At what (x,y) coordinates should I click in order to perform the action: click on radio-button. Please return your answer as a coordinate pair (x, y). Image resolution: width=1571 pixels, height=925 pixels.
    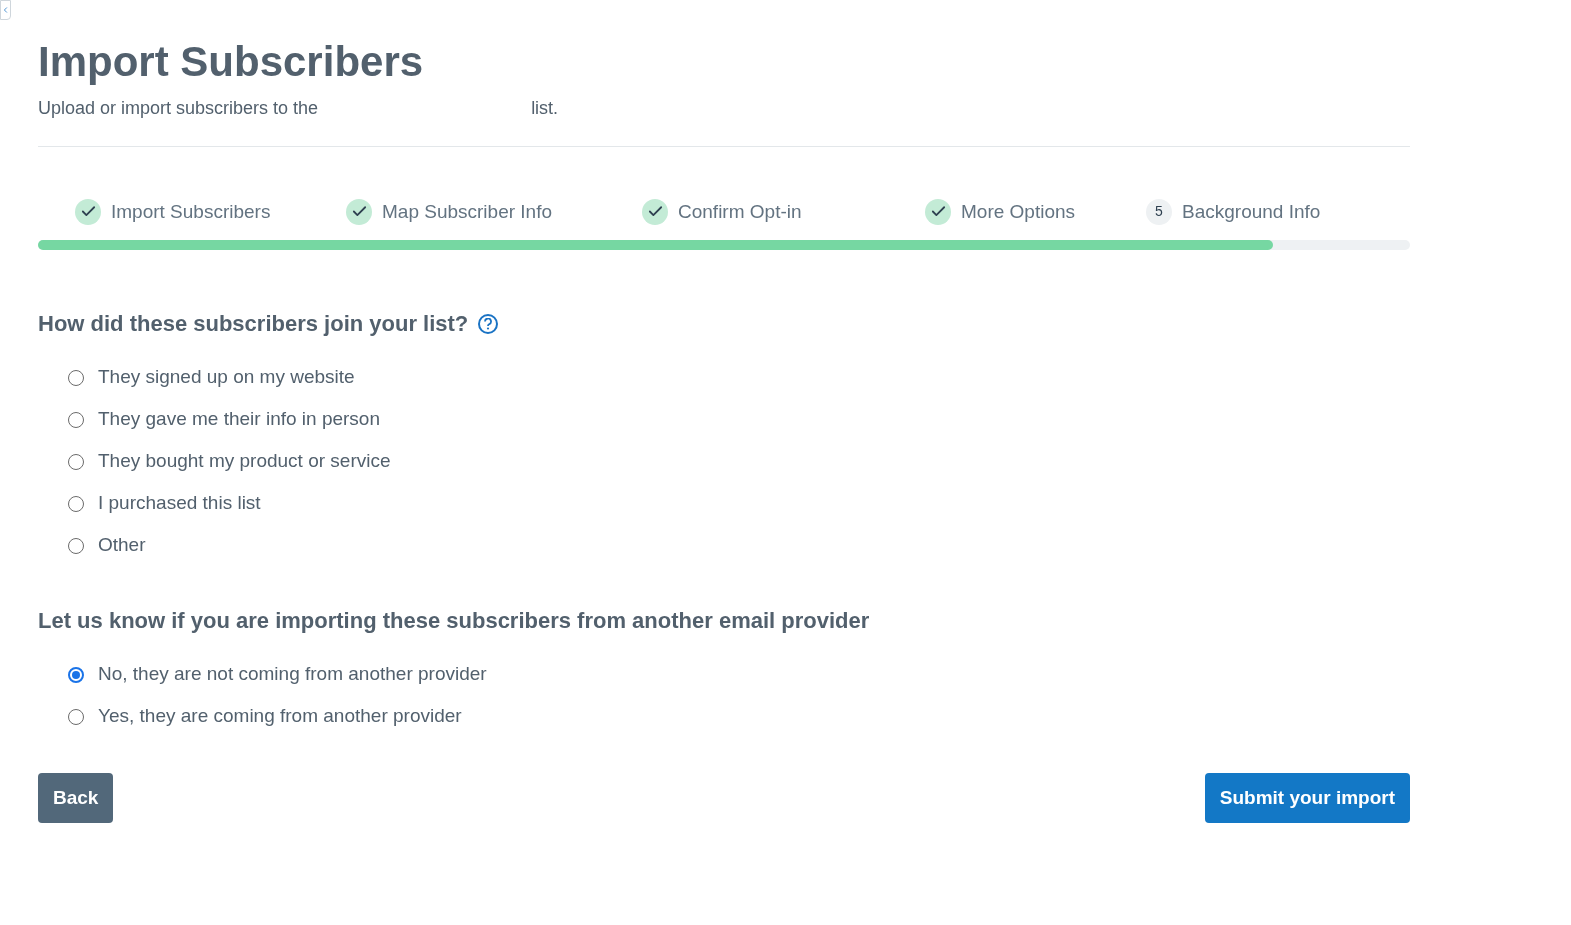
    Looking at the image, I should click on (76, 674).